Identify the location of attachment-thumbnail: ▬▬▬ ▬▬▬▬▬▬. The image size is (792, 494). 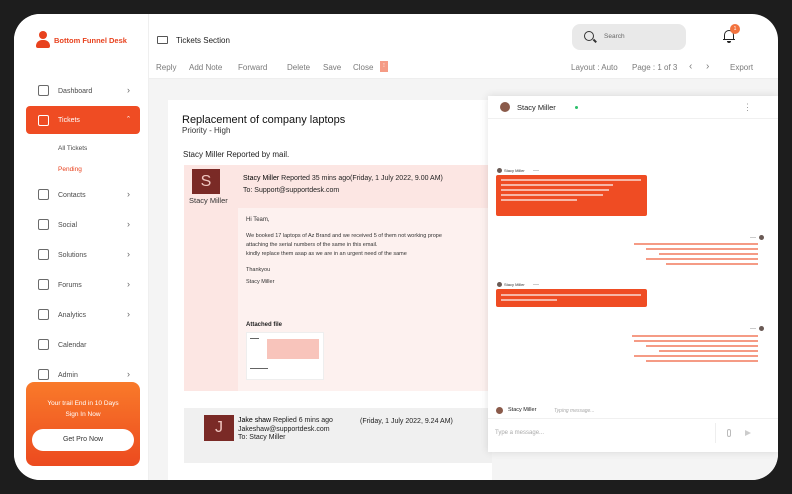
(285, 356).